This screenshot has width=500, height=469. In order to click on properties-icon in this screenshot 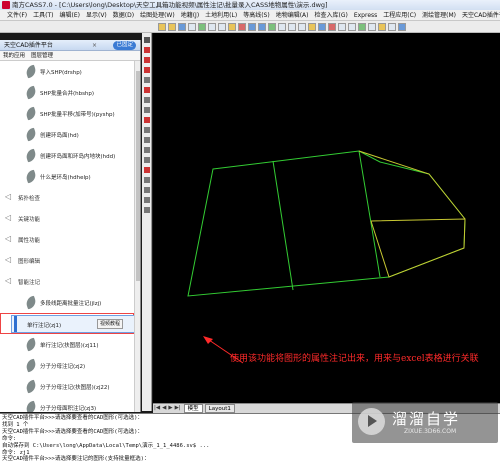, I will do `click(312, 26)`.